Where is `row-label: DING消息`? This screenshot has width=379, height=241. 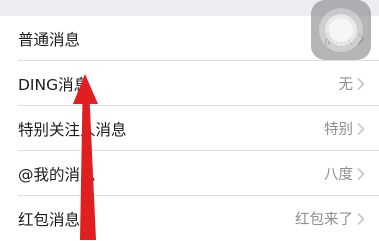 row-label: DING消息 is located at coordinates (54, 84).